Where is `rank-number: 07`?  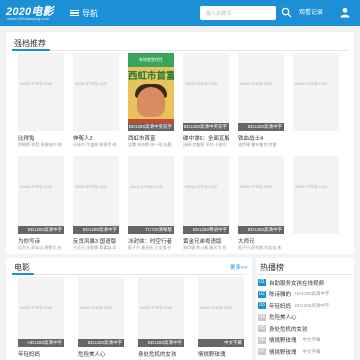
rank-number: 07 is located at coordinates (262, 352).